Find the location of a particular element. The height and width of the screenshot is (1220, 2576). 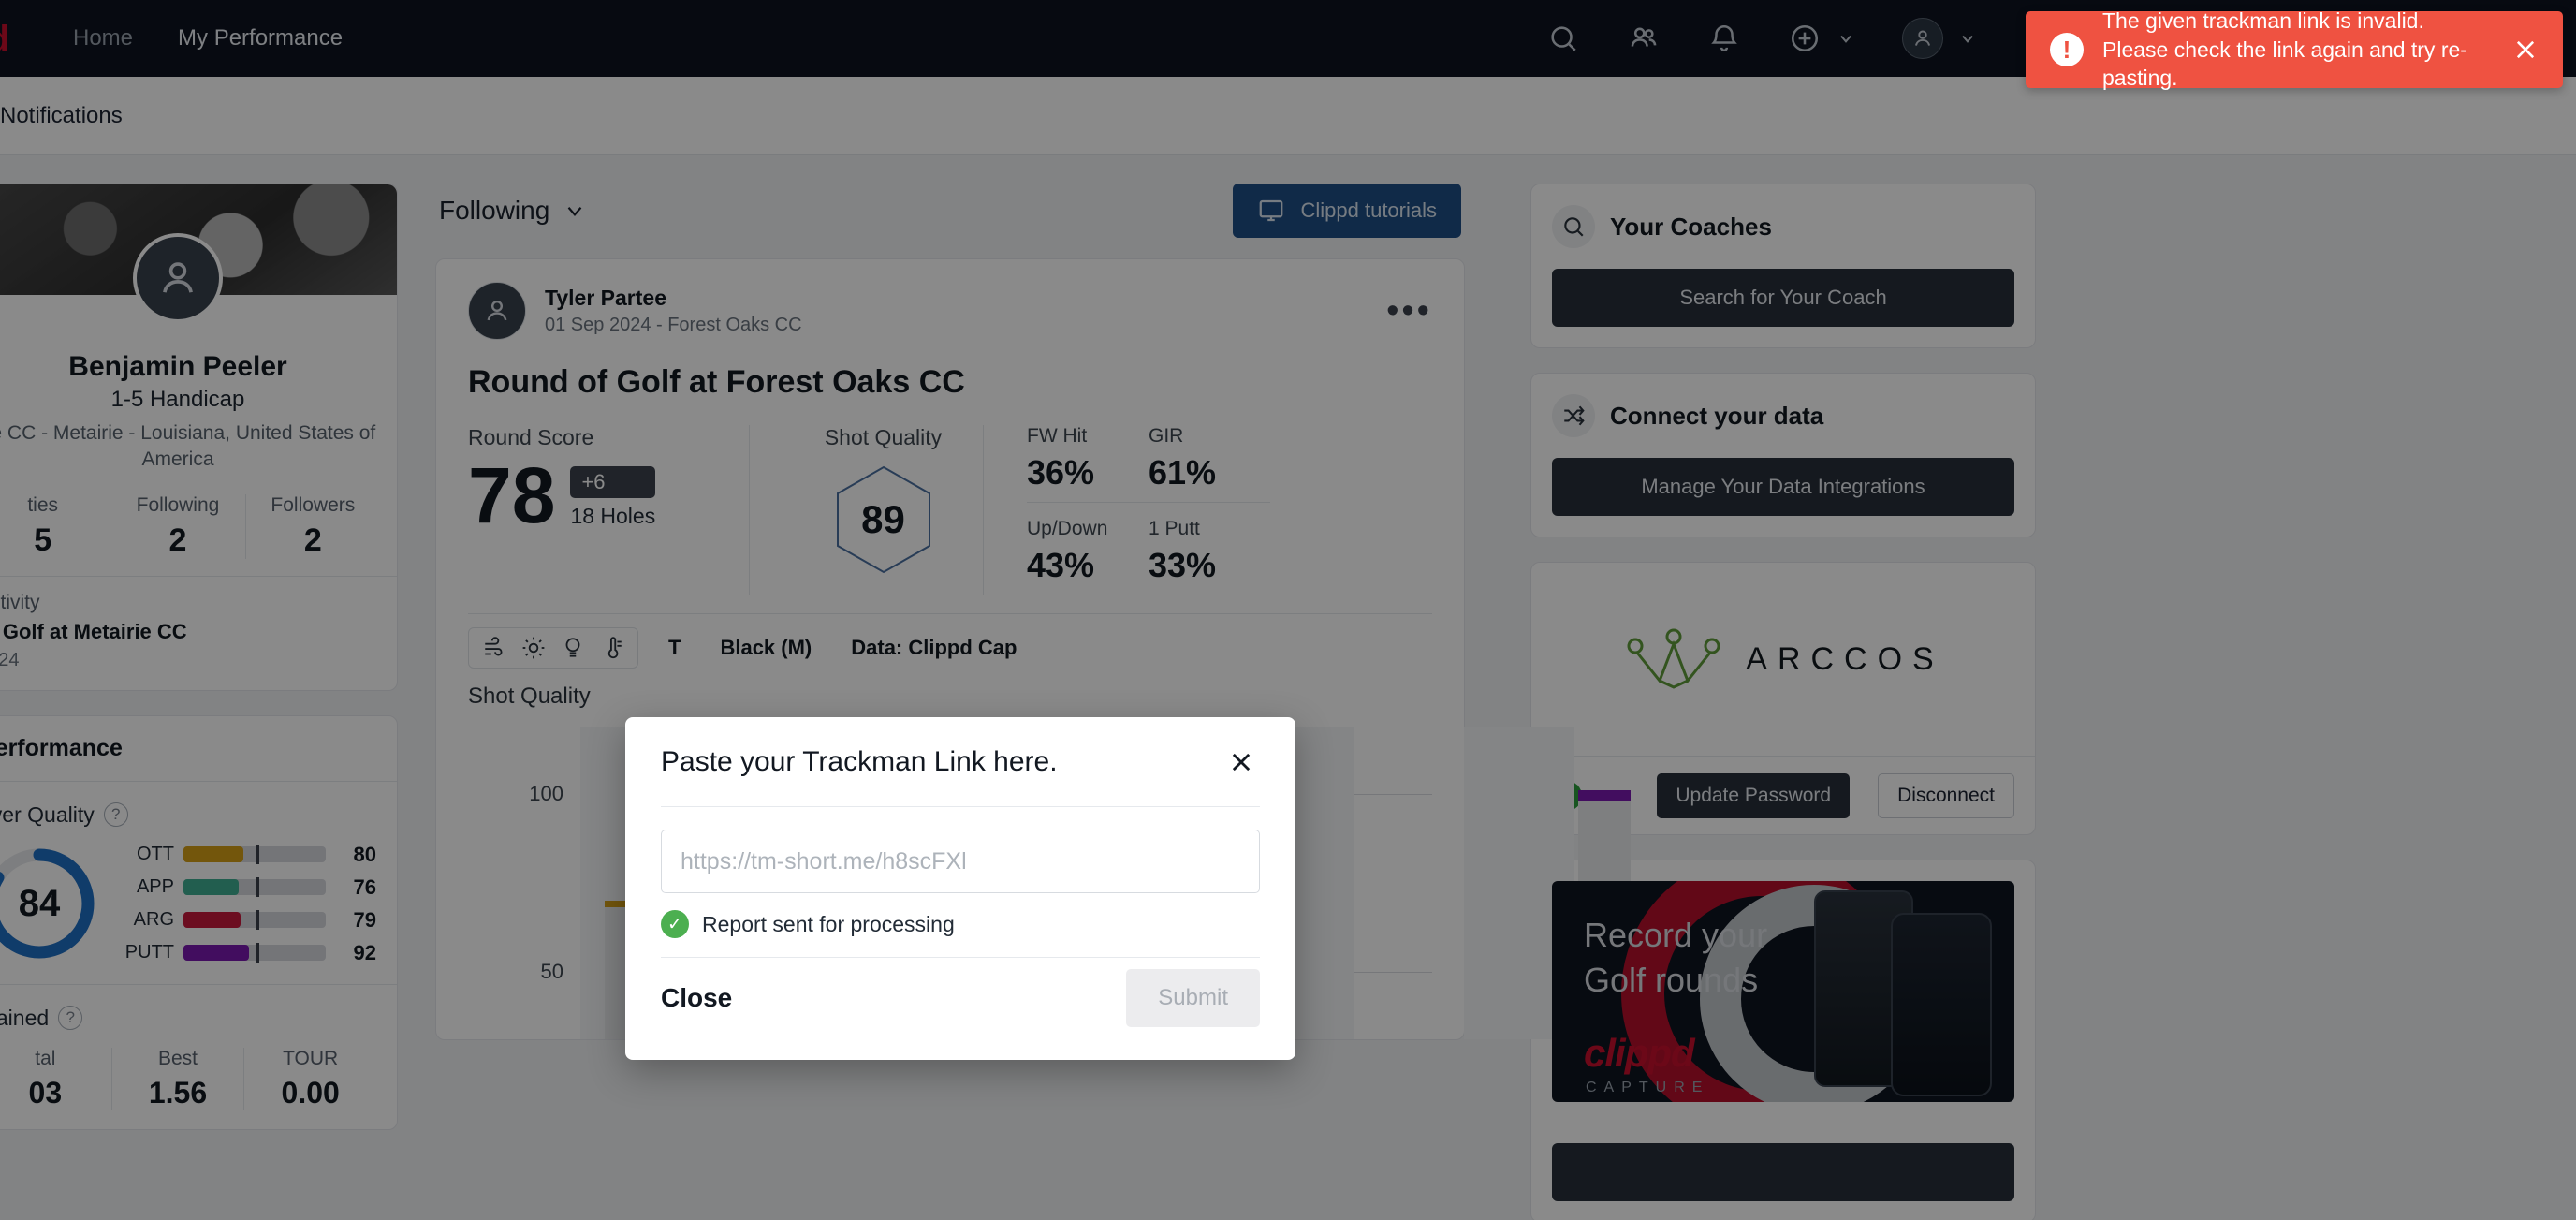

modal-status: ✓ Report sent for processing is located at coordinates (961, 934).